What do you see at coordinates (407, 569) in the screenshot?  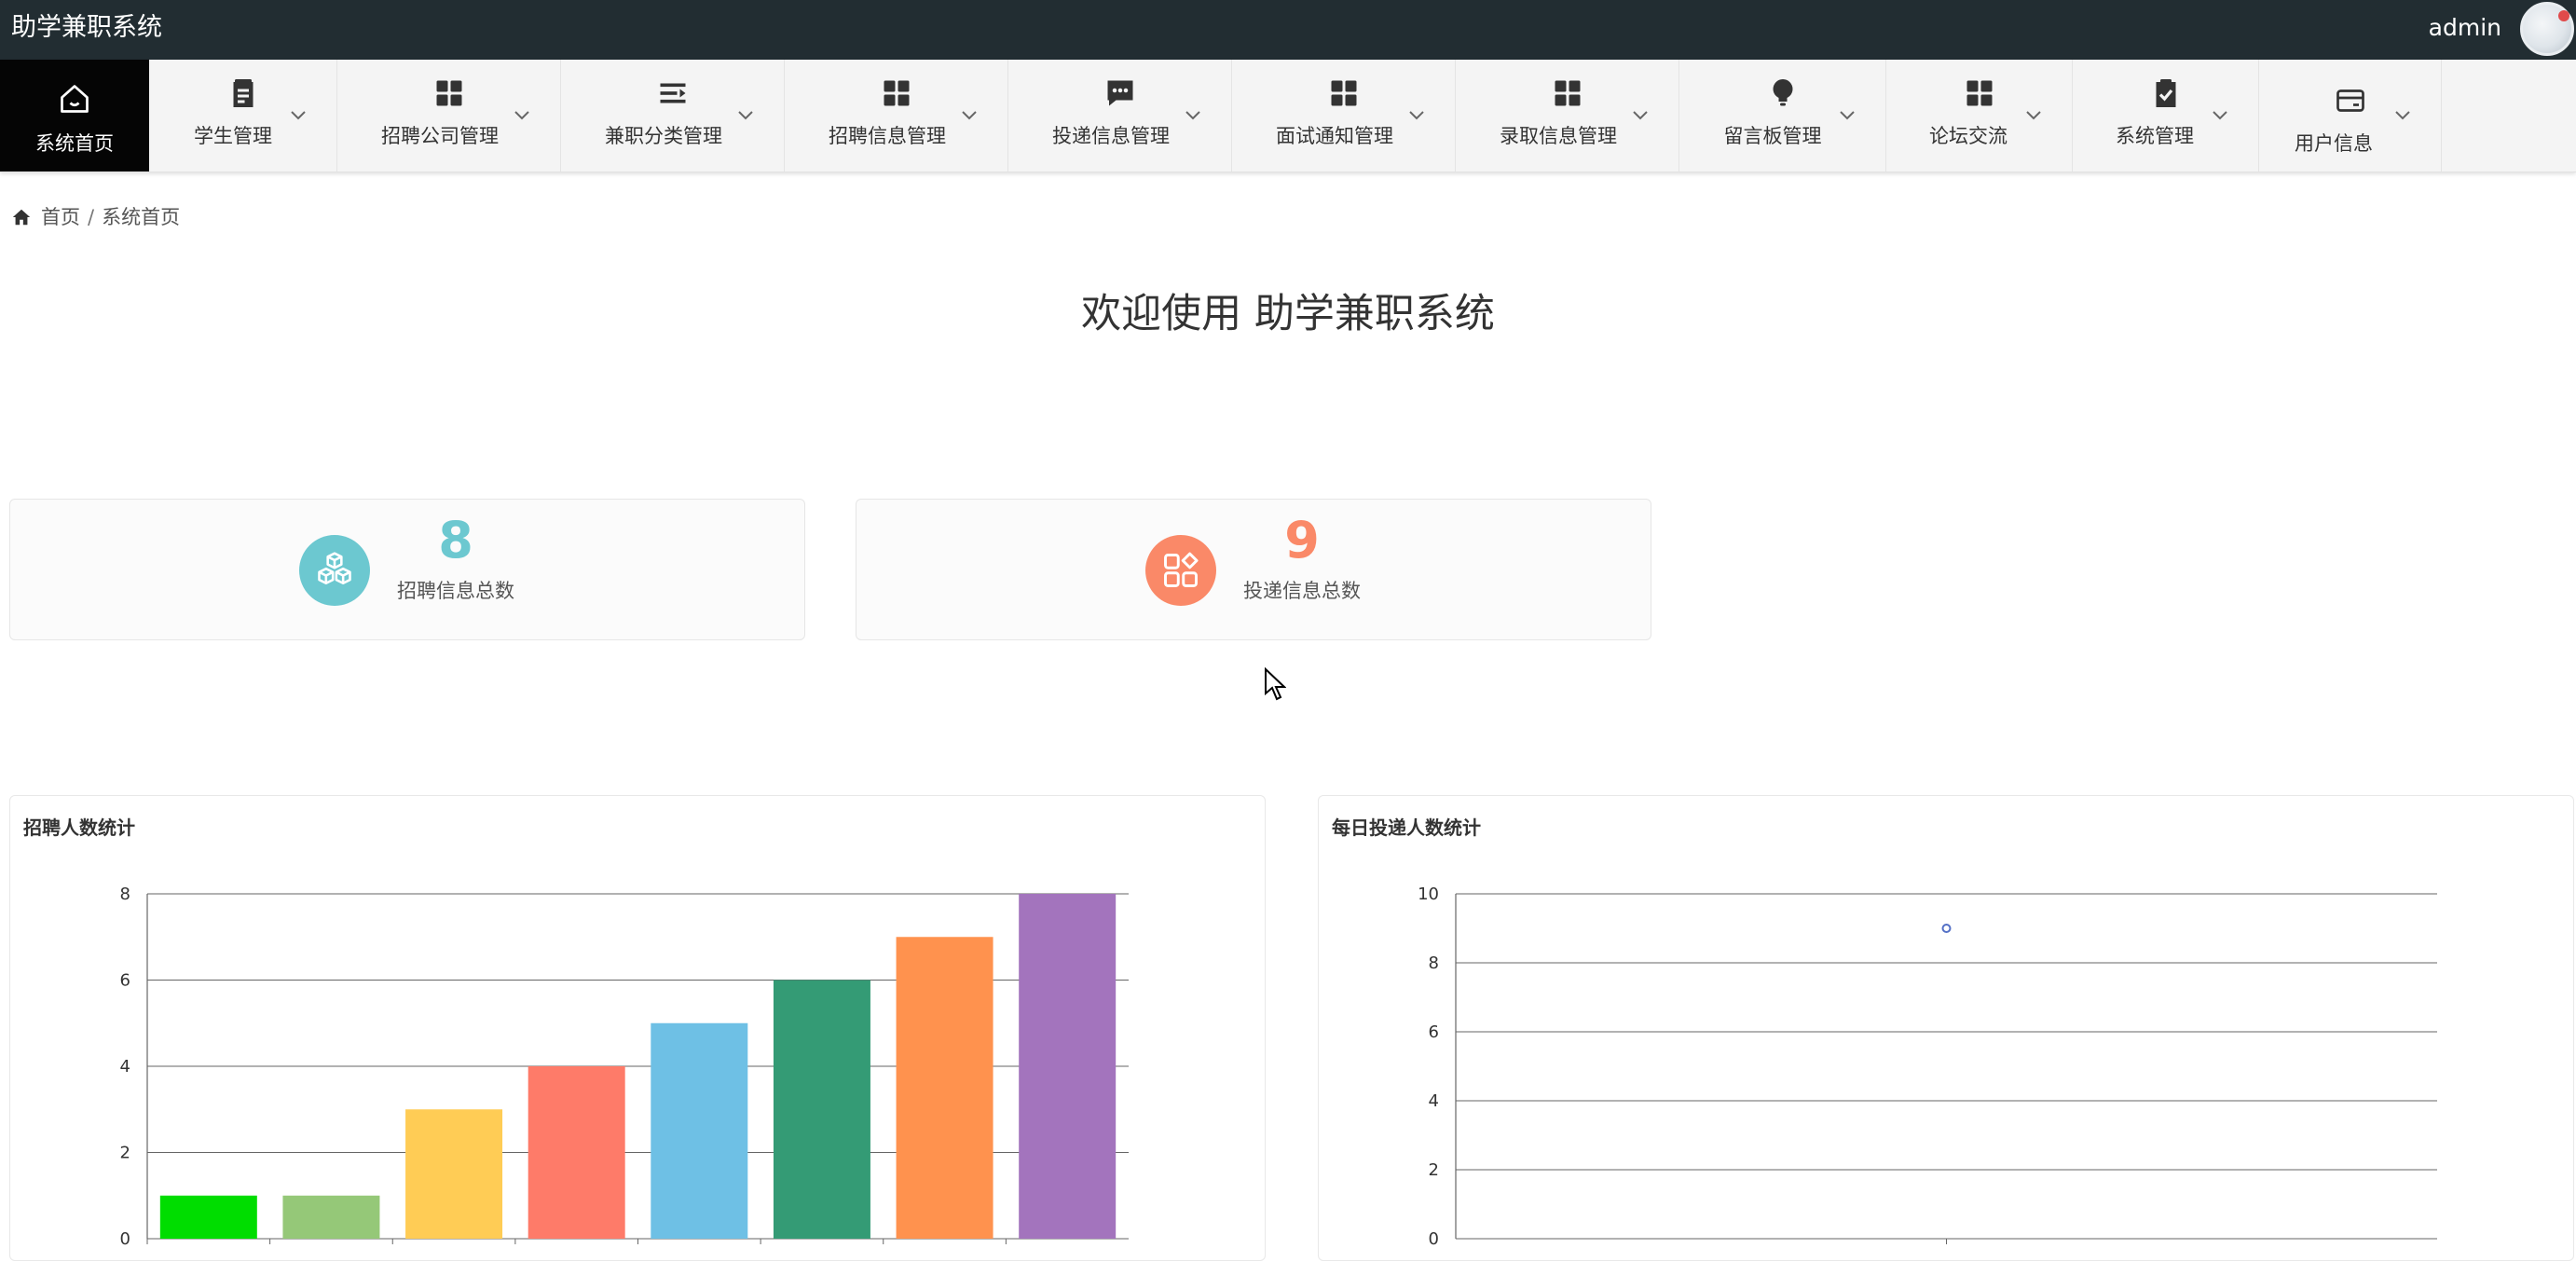 I see `stat-card-job-posts: 8 招聘信息总数` at bounding box center [407, 569].